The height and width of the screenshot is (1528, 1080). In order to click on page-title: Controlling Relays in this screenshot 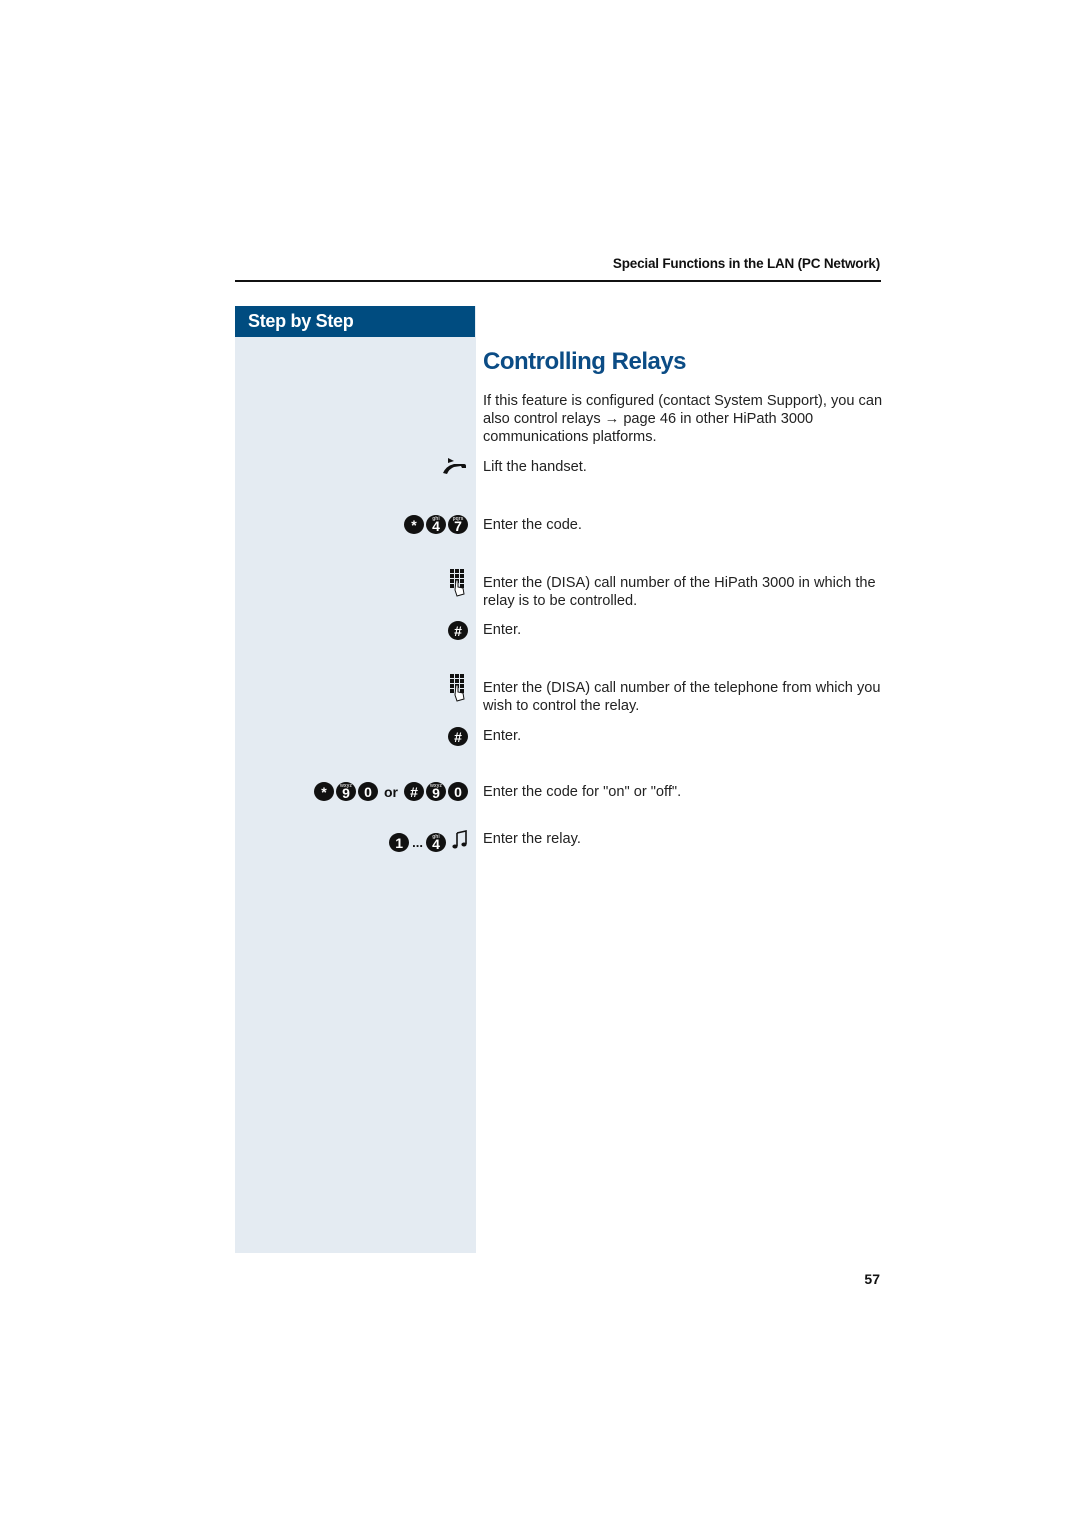, I will do `click(585, 361)`.